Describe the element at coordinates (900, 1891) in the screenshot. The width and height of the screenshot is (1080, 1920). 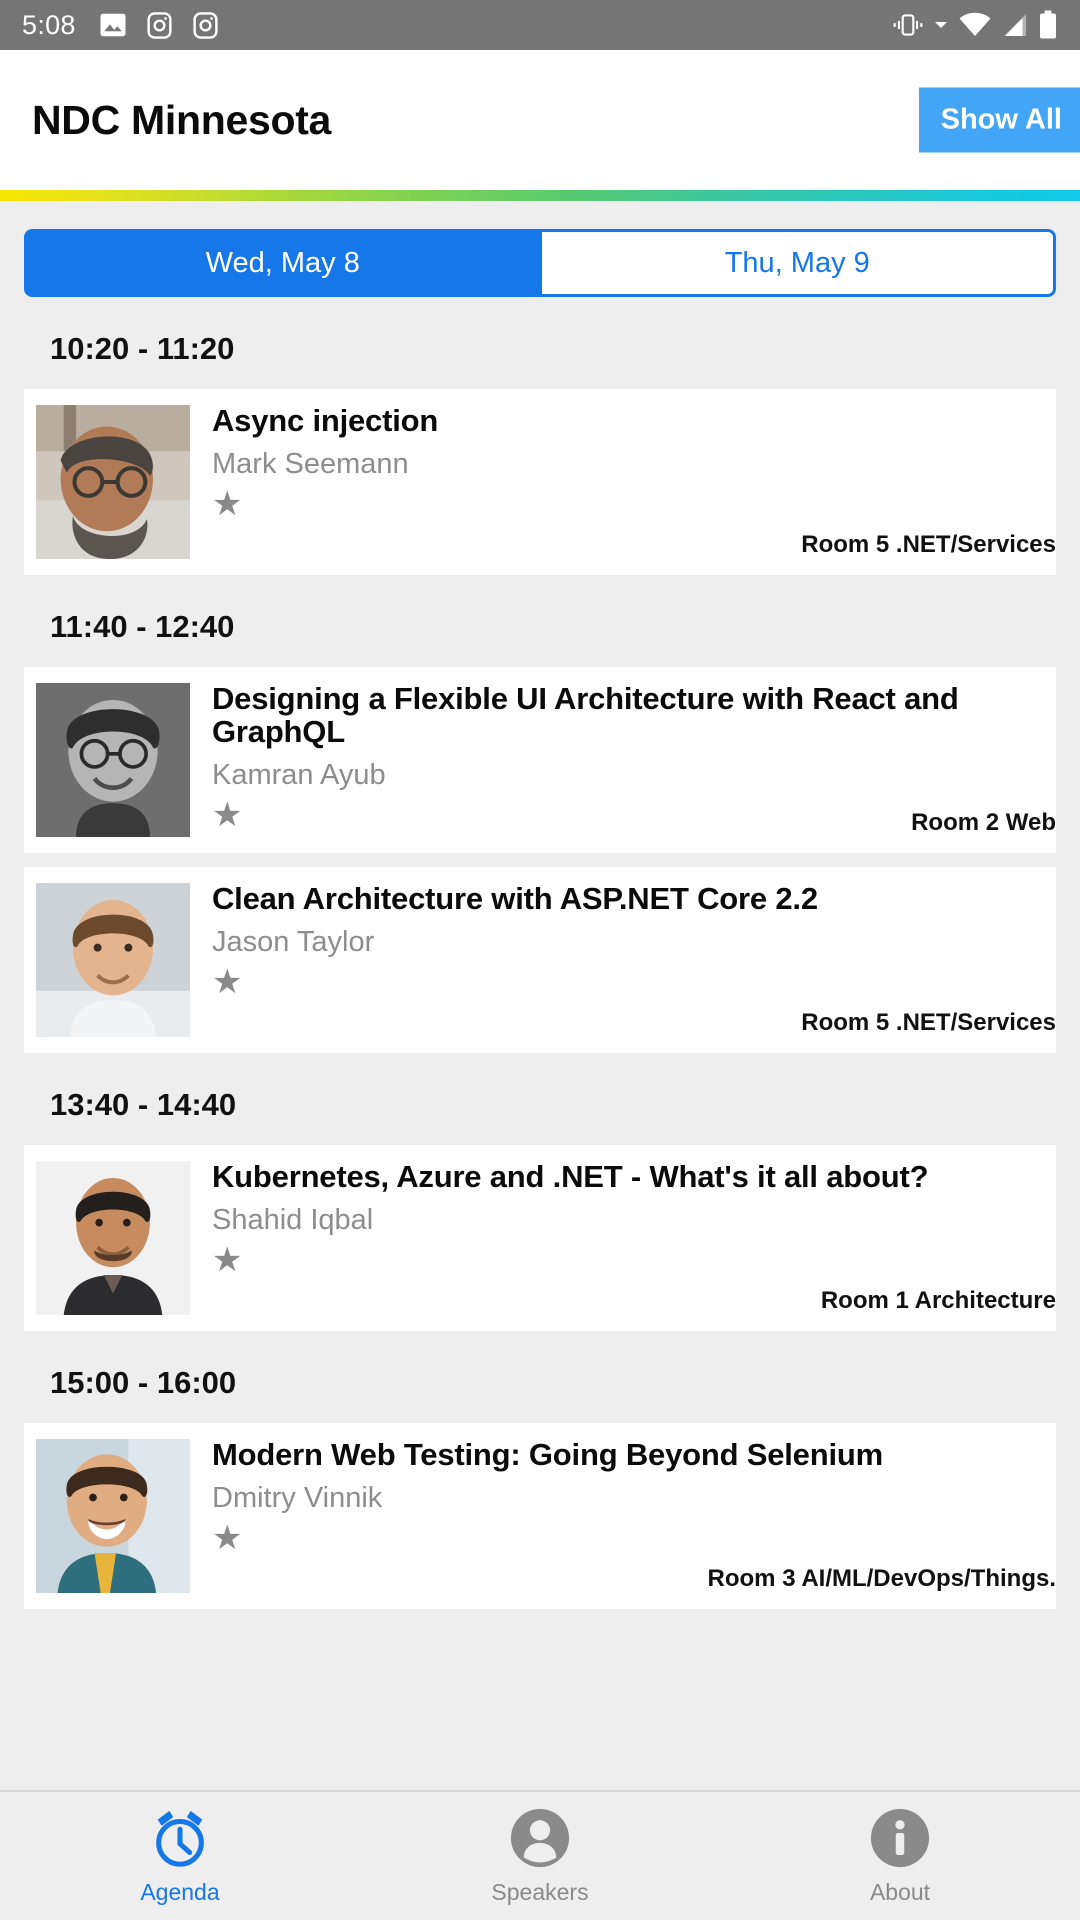
I see `nav-item-label: About` at that location.